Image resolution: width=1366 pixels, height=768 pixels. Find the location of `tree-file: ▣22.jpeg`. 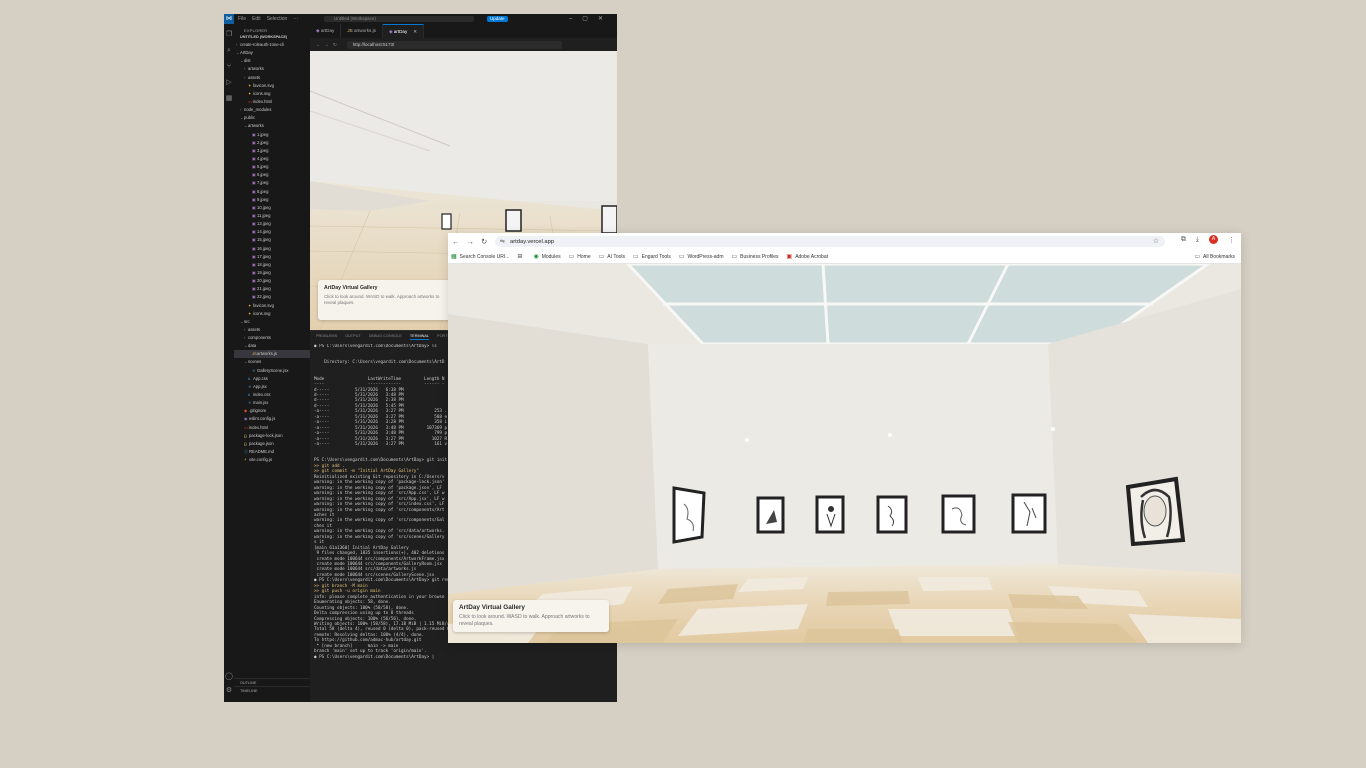

tree-file: ▣22.jpeg is located at coordinates (272, 297).